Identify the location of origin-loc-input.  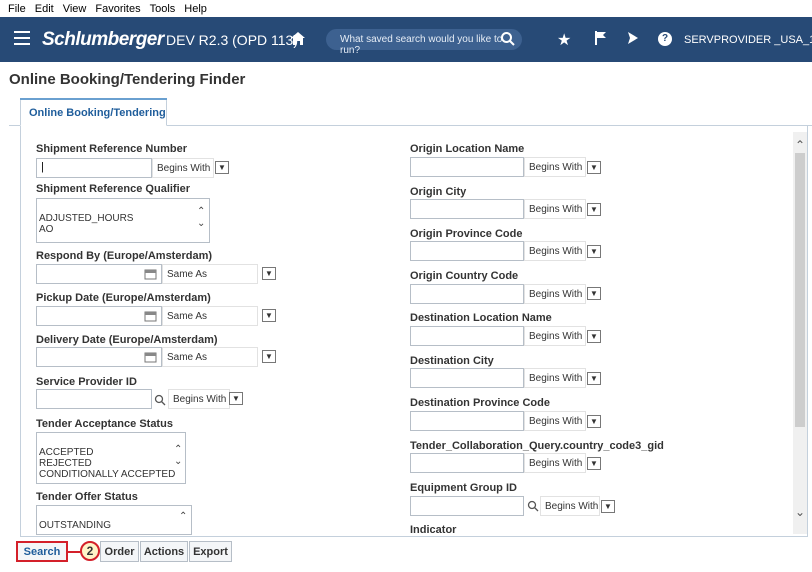
(467, 167).